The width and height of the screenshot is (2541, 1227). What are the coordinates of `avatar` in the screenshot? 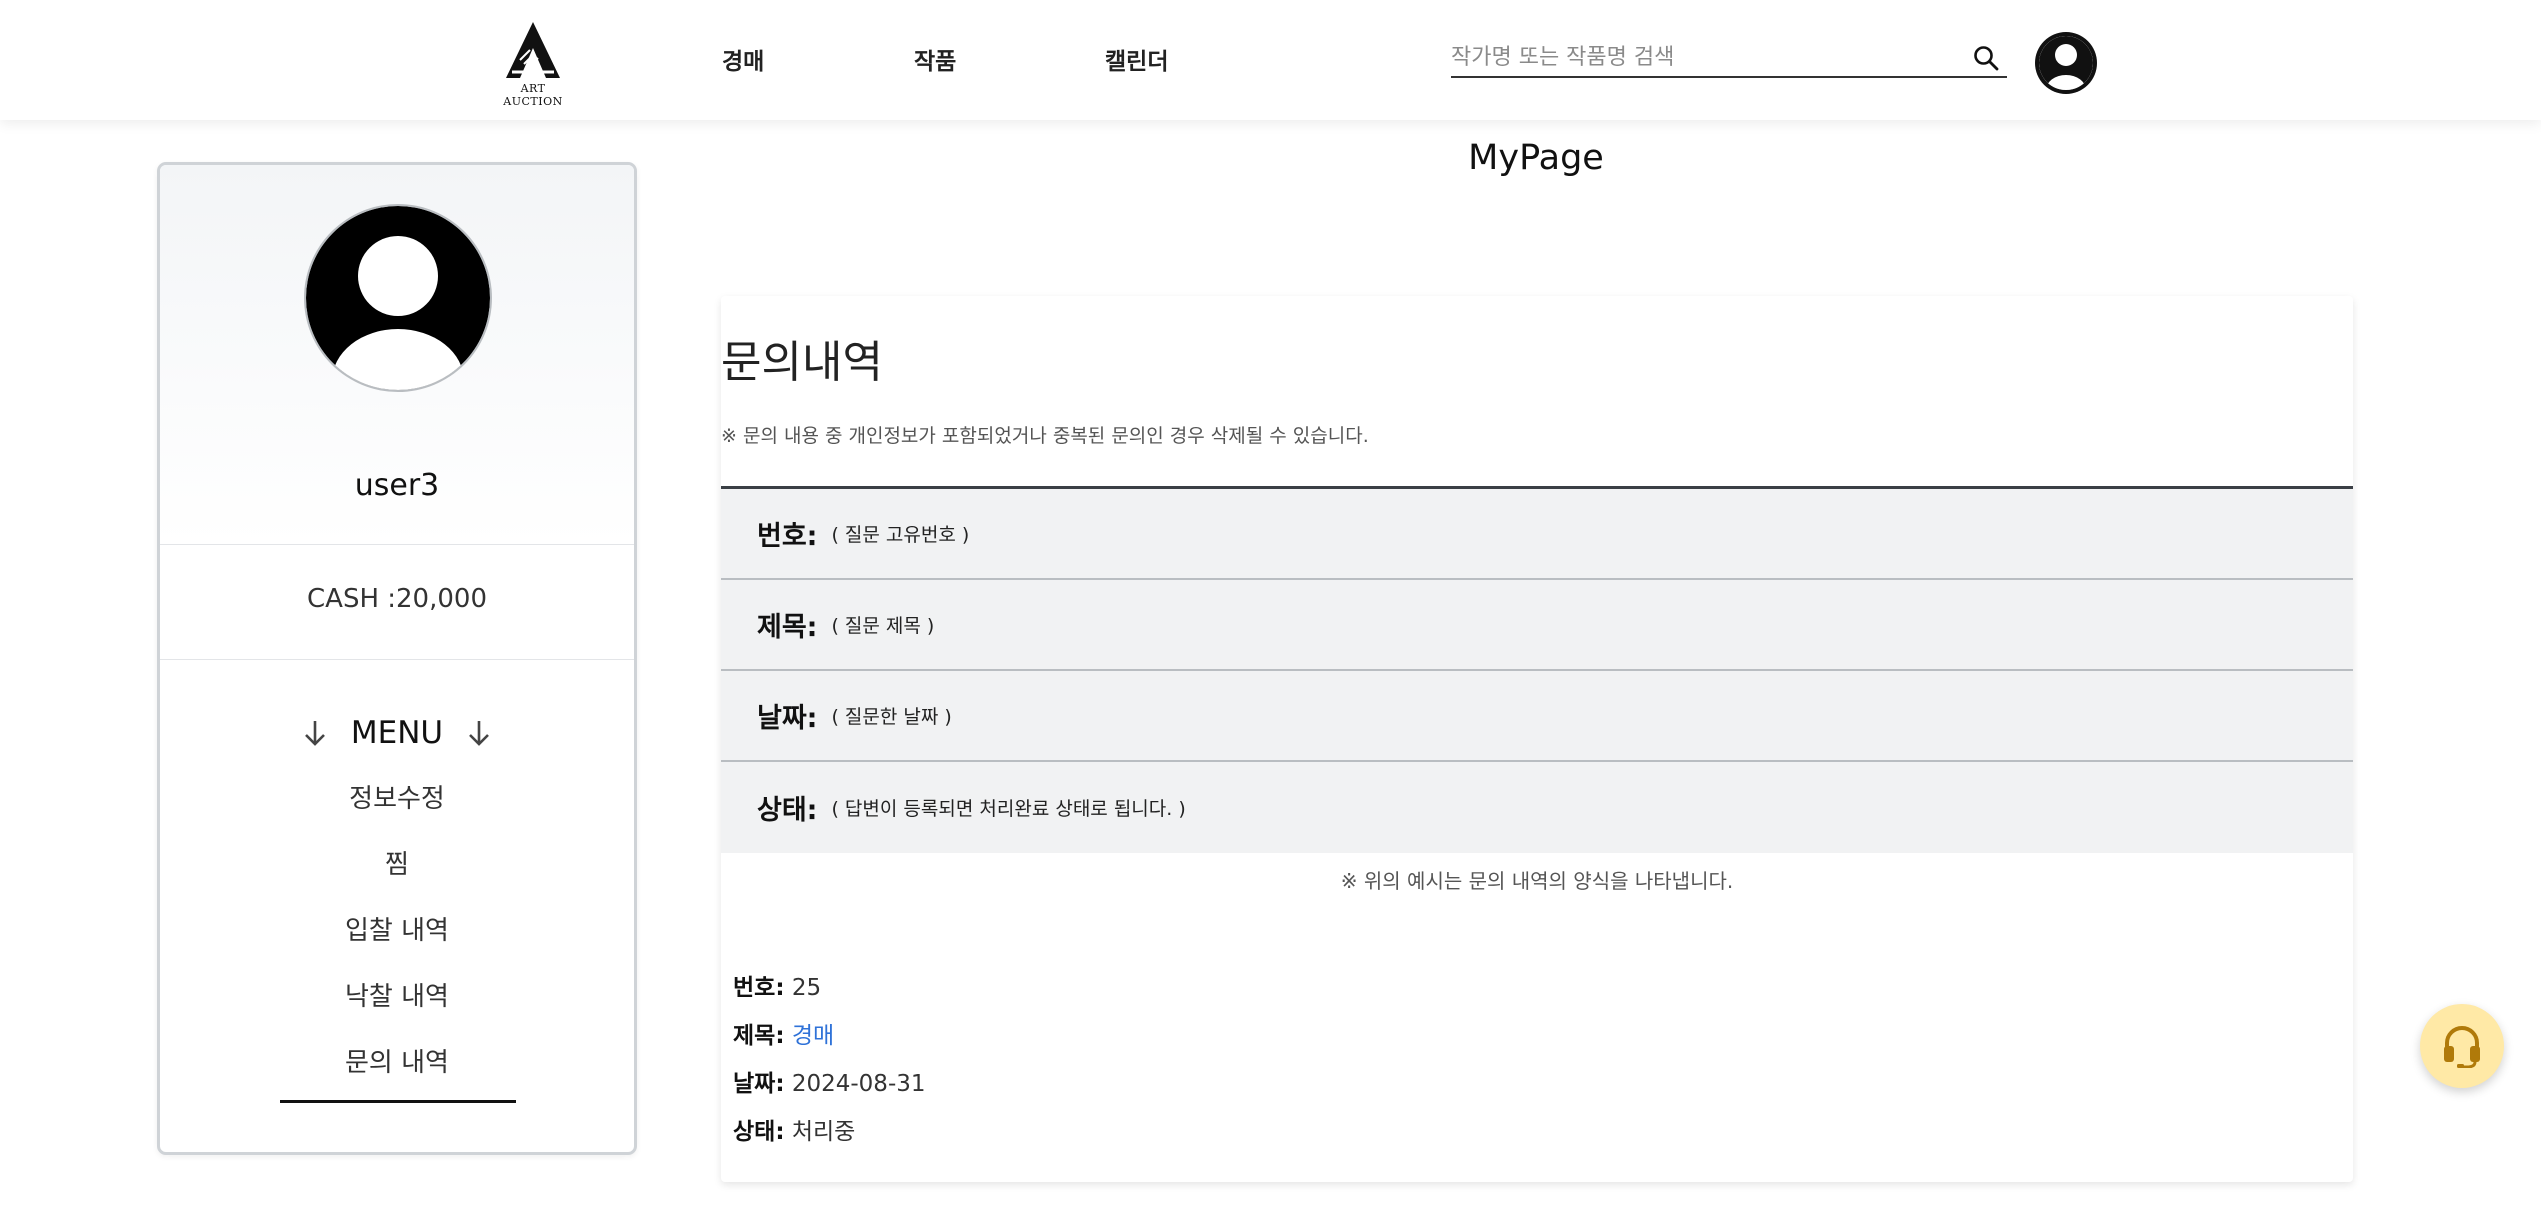 It's located at (398, 298).